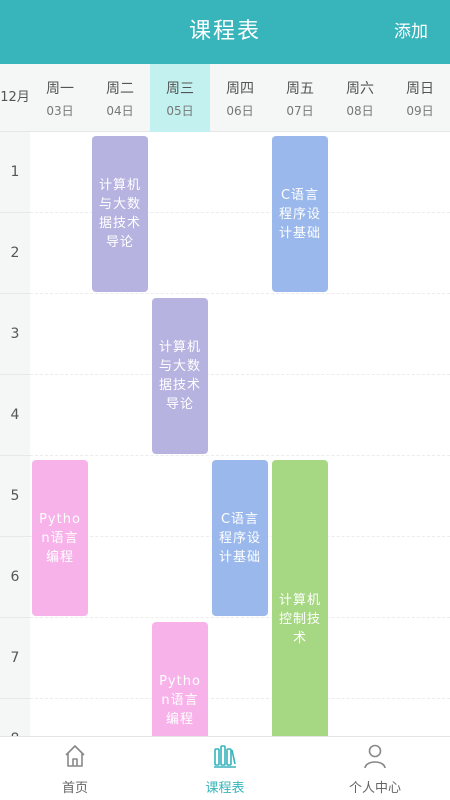 Image resolution: width=450 pixels, height=800 pixels. Describe the element at coordinates (360, 89) in the screenshot. I see `weekday-label: 周六` at that location.